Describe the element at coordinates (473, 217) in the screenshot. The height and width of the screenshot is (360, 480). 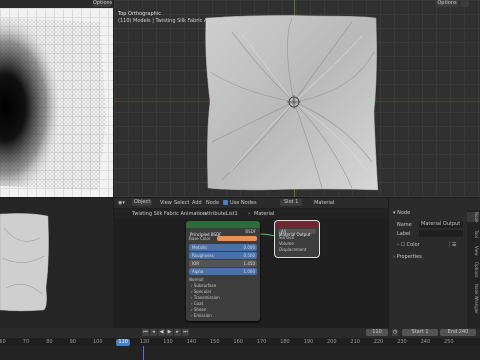
I see `tab-node: Node` at that location.